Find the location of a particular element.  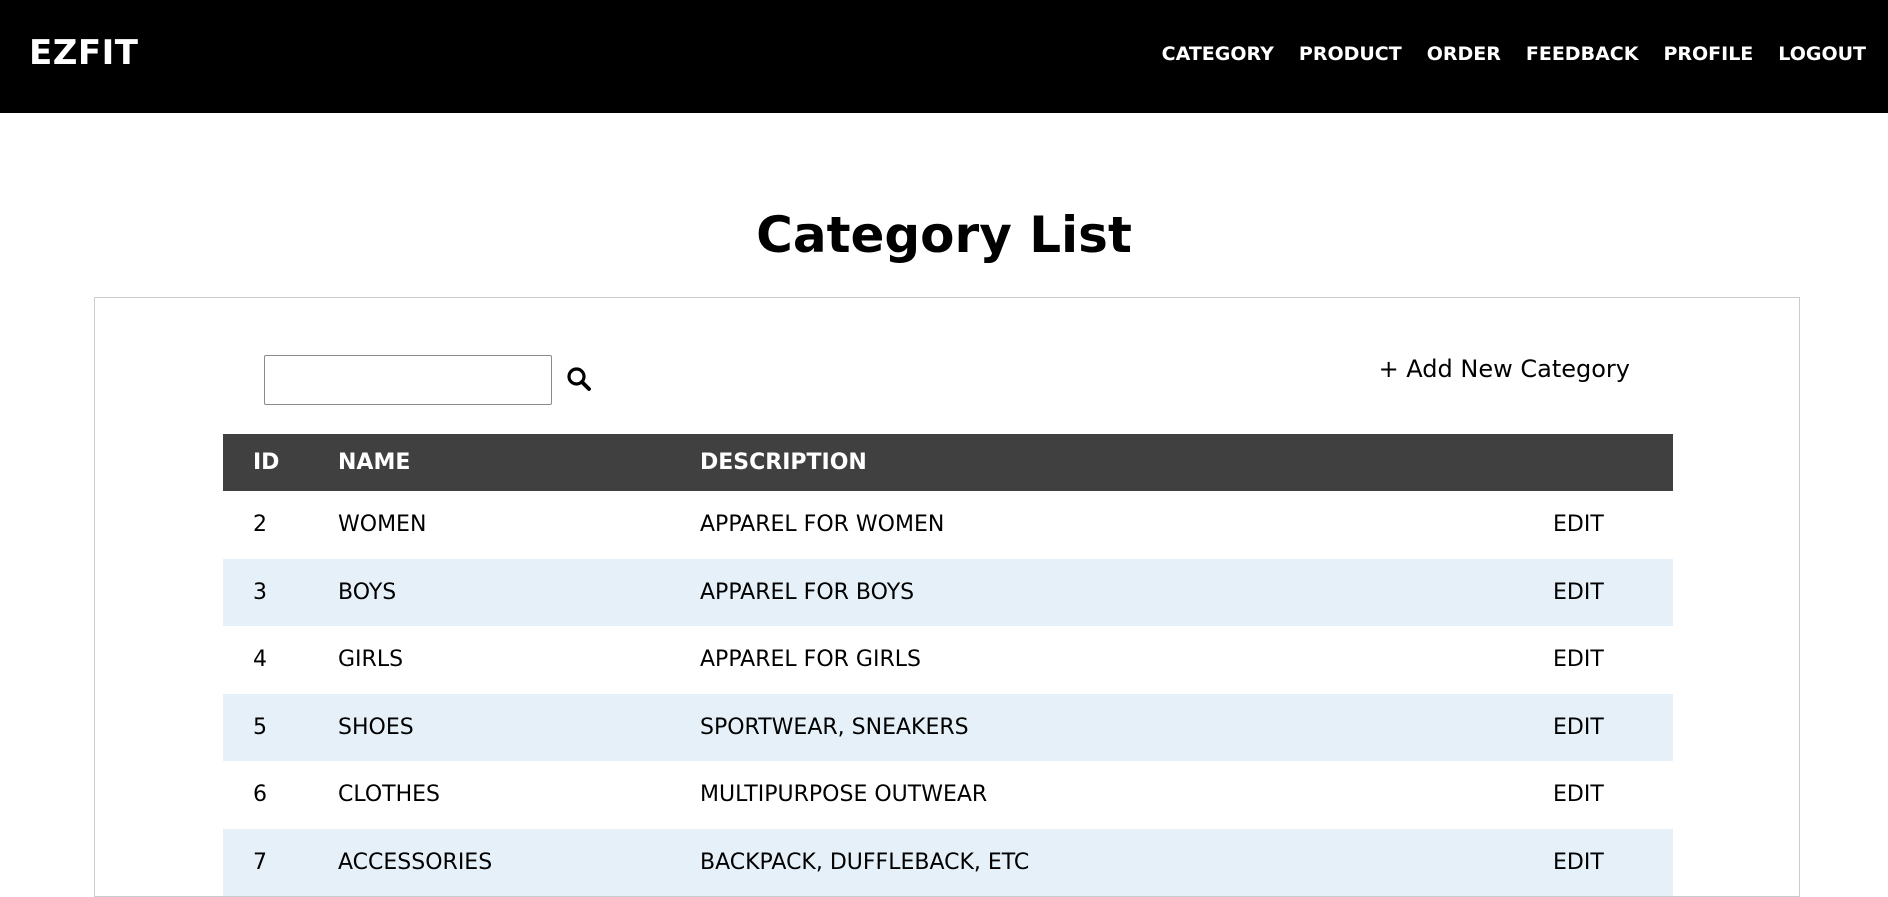

header-description: DESCRIPTION is located at coordinates (783, 462).